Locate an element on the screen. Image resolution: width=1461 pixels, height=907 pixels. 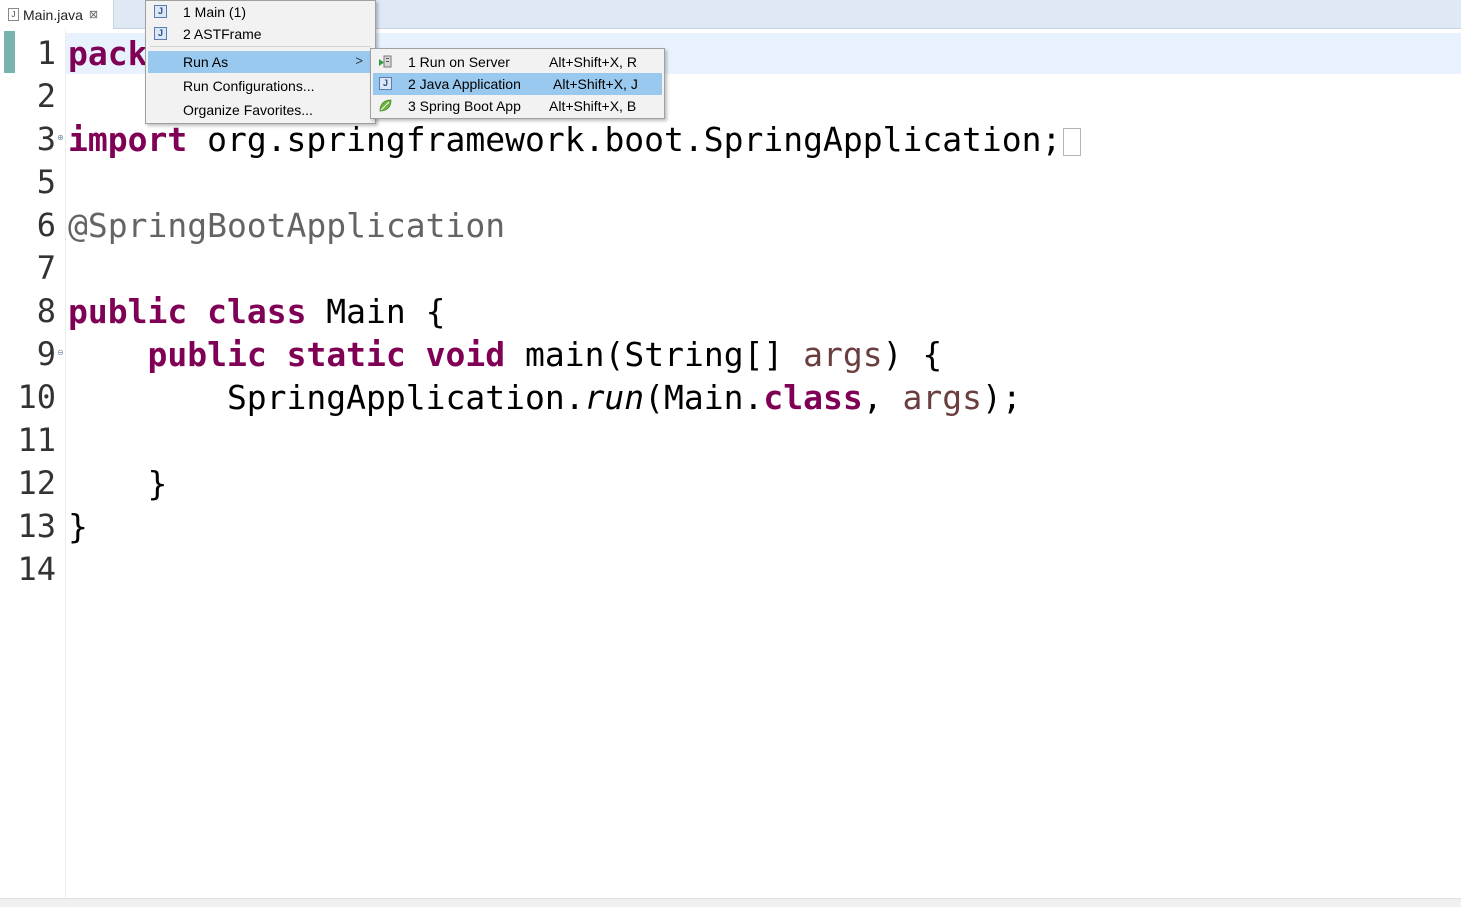
code-line-10: SpringApplication.run(Main.class, args); is located at coordinates (545, 397).